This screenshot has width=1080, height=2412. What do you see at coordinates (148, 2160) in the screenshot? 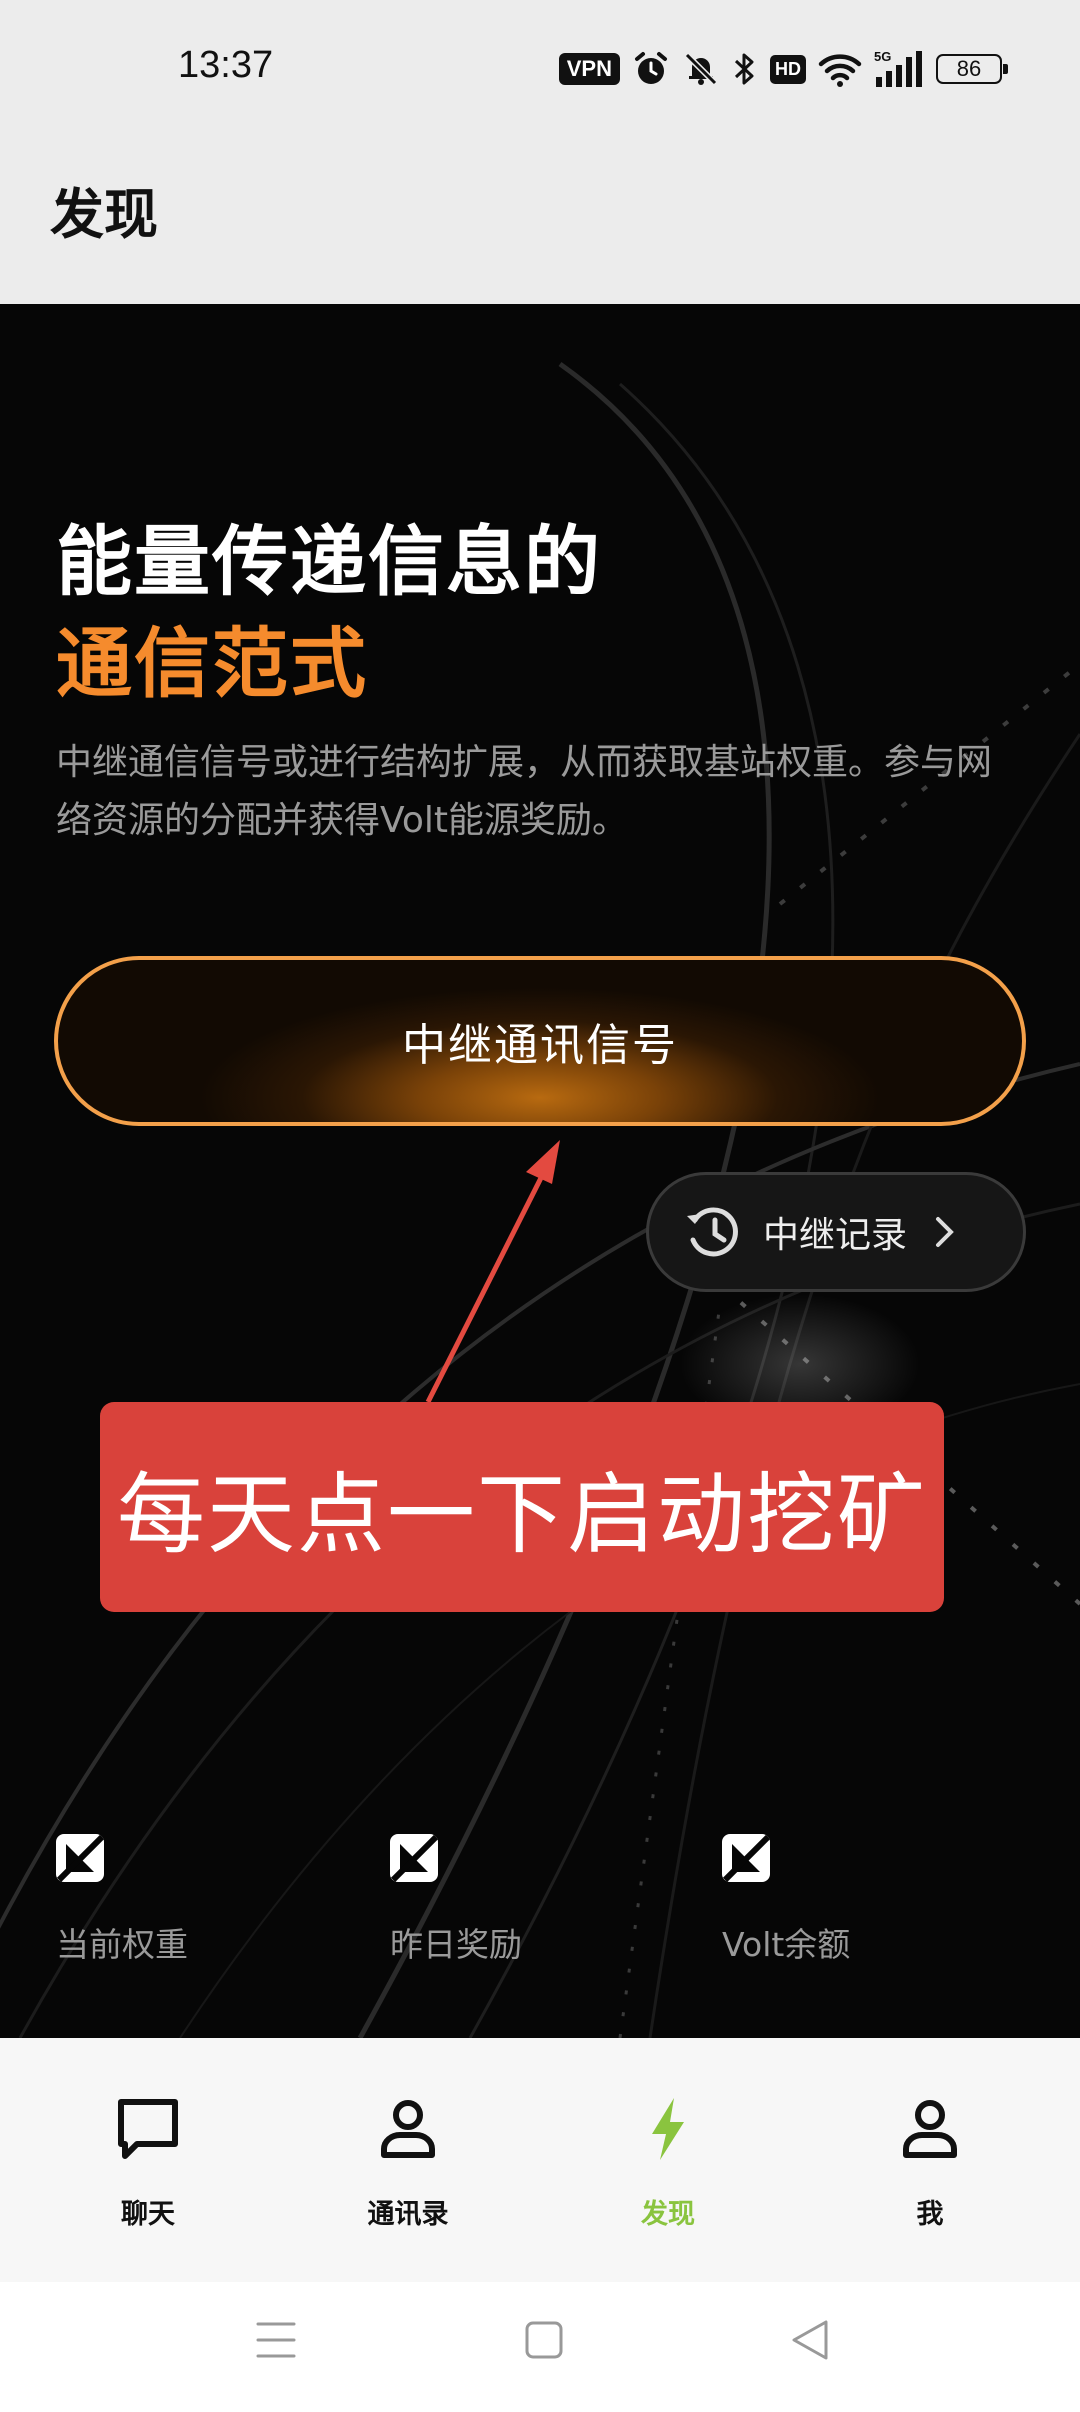
I see `nav-item-chat: 聊天` at bounding box center [148, 2160].